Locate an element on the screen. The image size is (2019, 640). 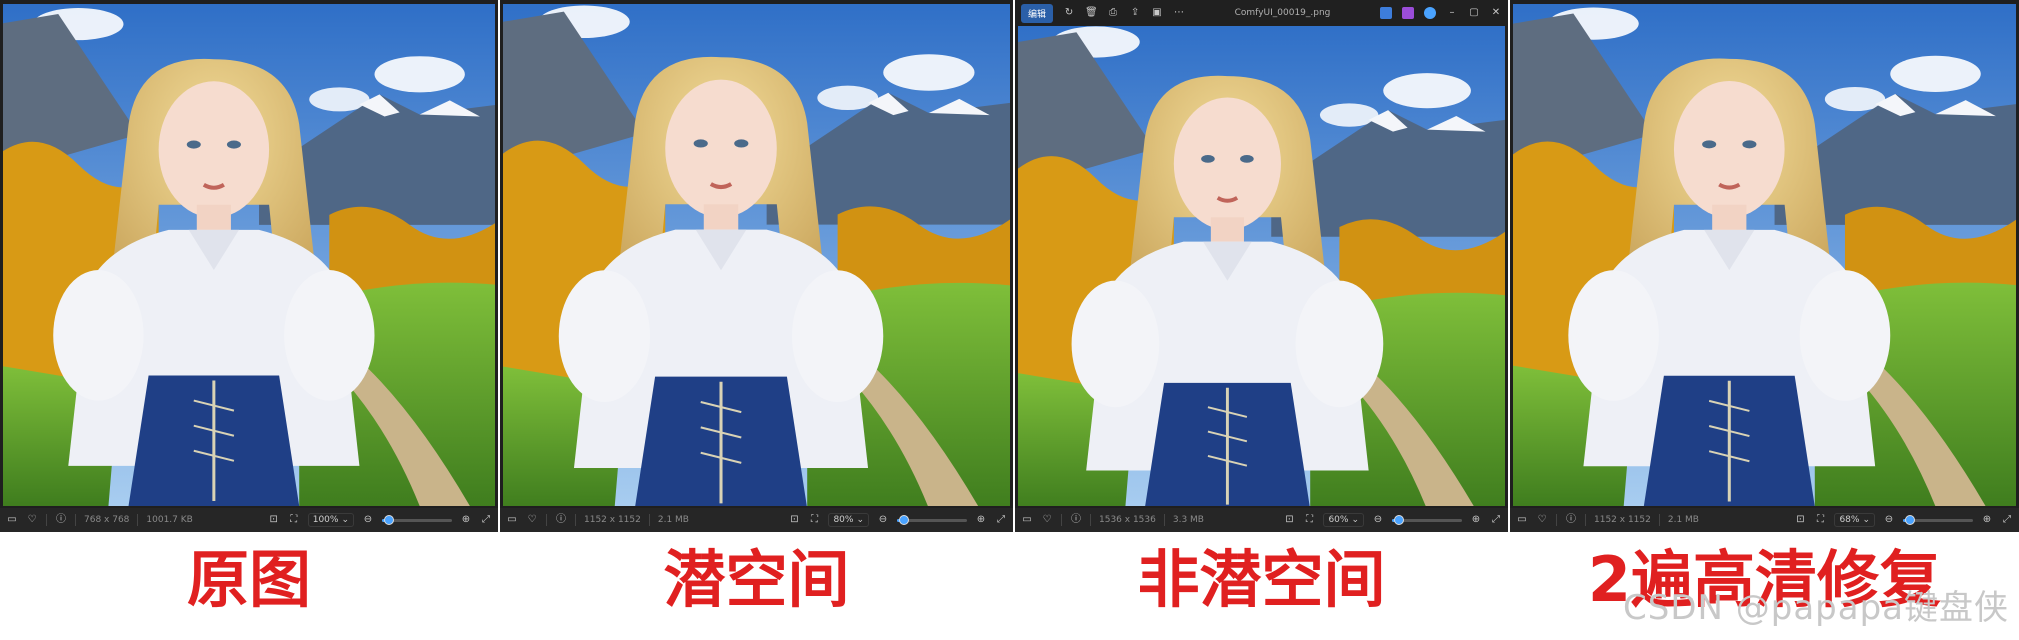
zoom-dropdown: 68% ⌄ is located at coordinates (1854, 520).